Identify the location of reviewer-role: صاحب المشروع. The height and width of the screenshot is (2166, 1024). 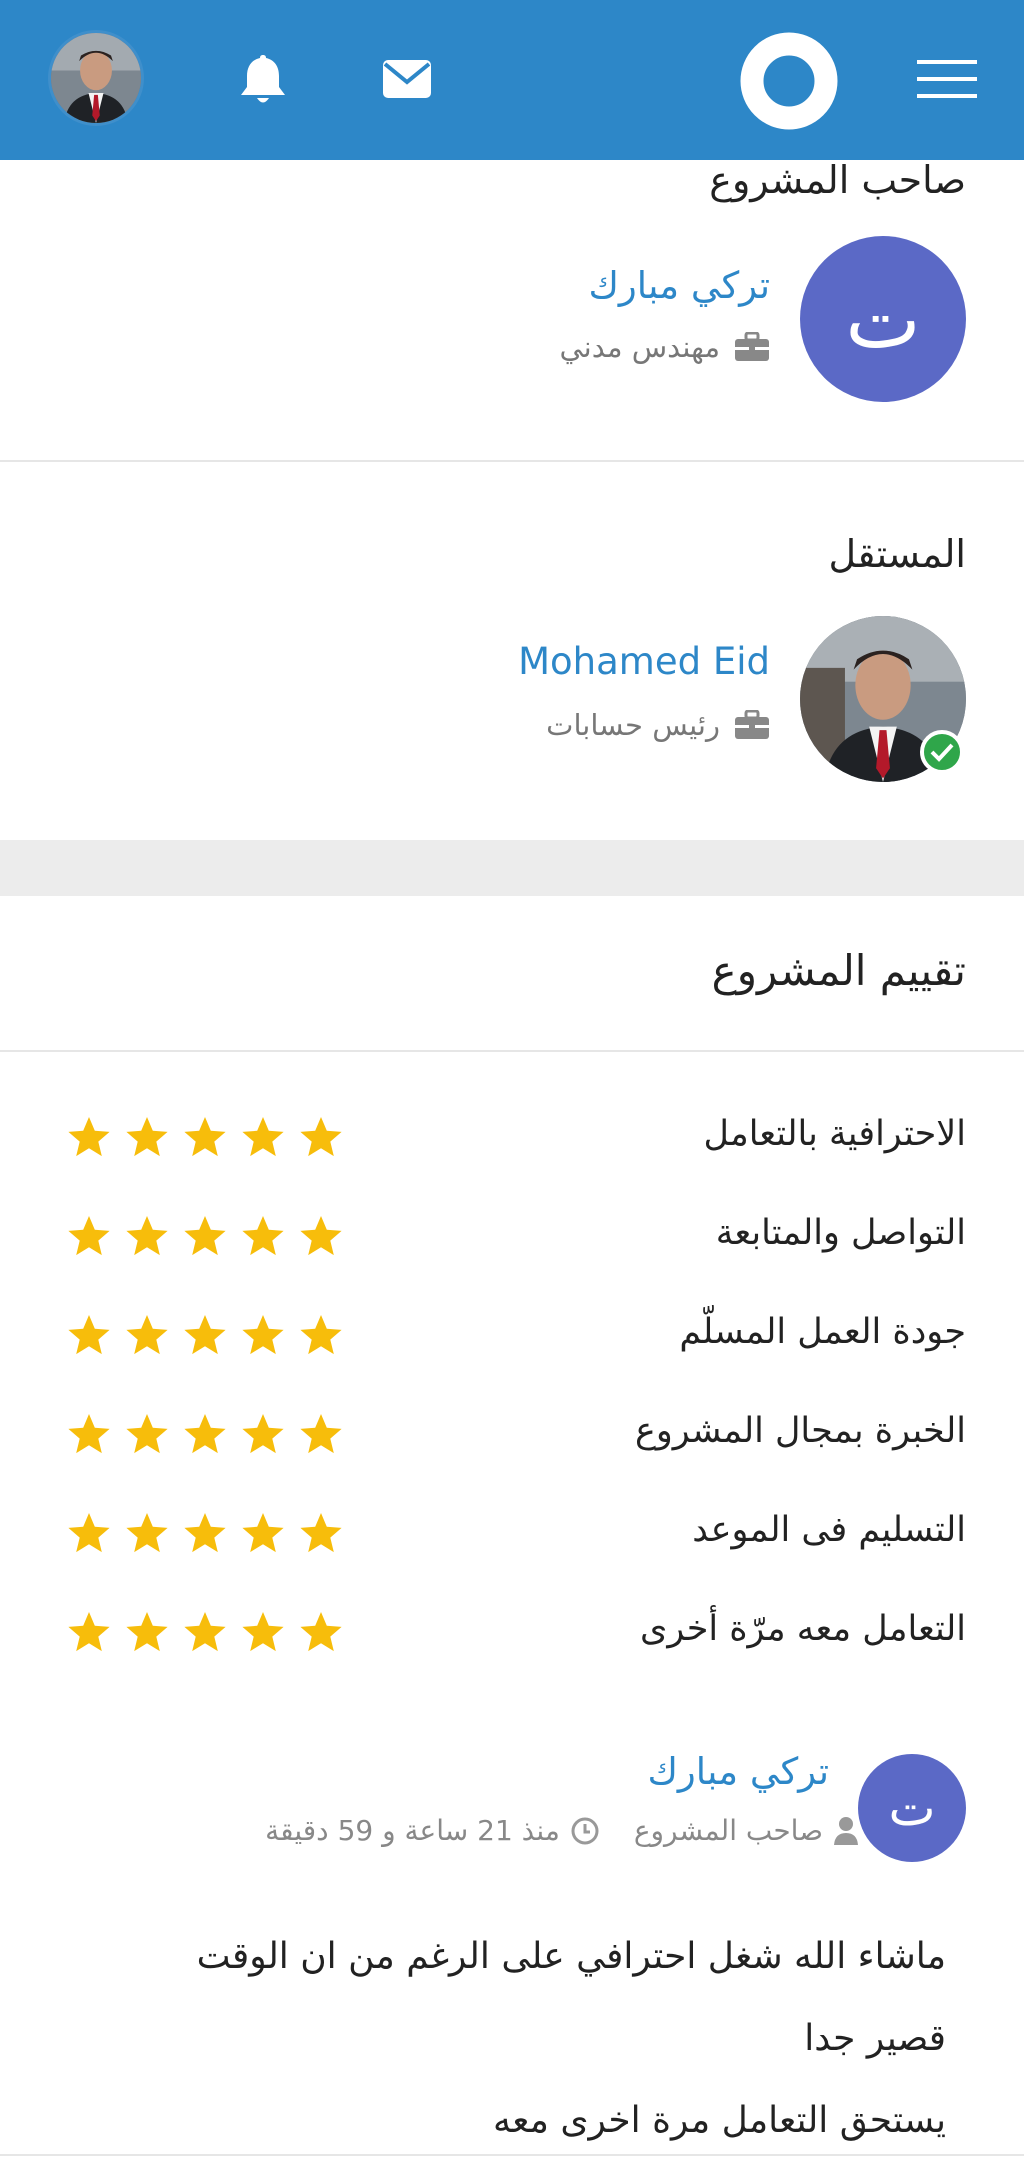
(728, 1830).